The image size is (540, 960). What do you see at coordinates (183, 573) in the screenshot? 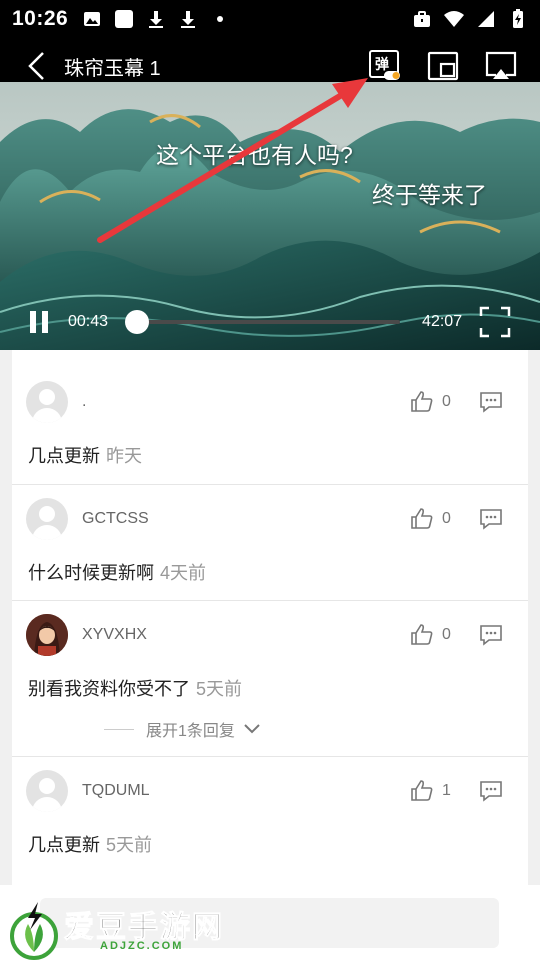
I see `comment-time: 4天前` at bounding box center [183, 573].